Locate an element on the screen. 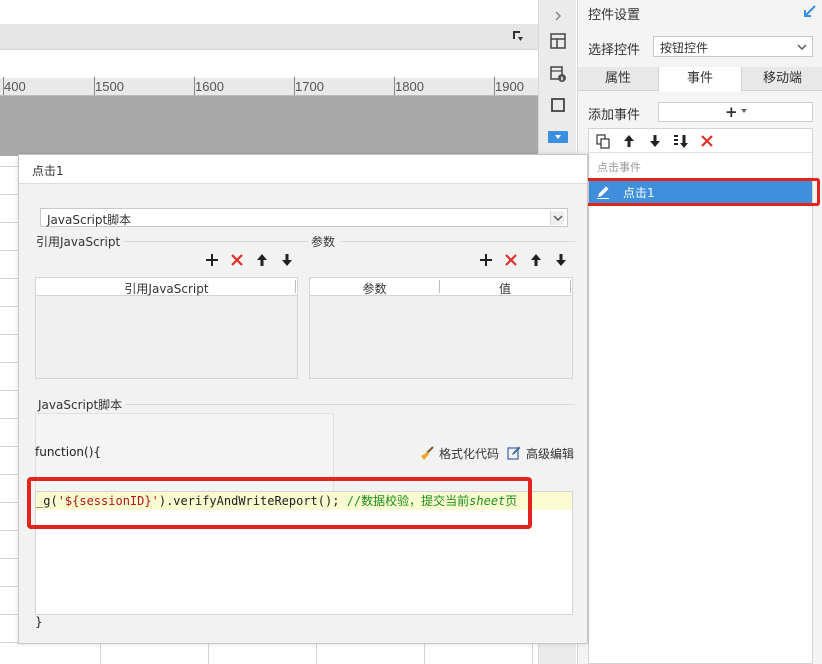 The width and height of the screenshot is (822, 664). event-toolbar is located at coordinates (700, 141).